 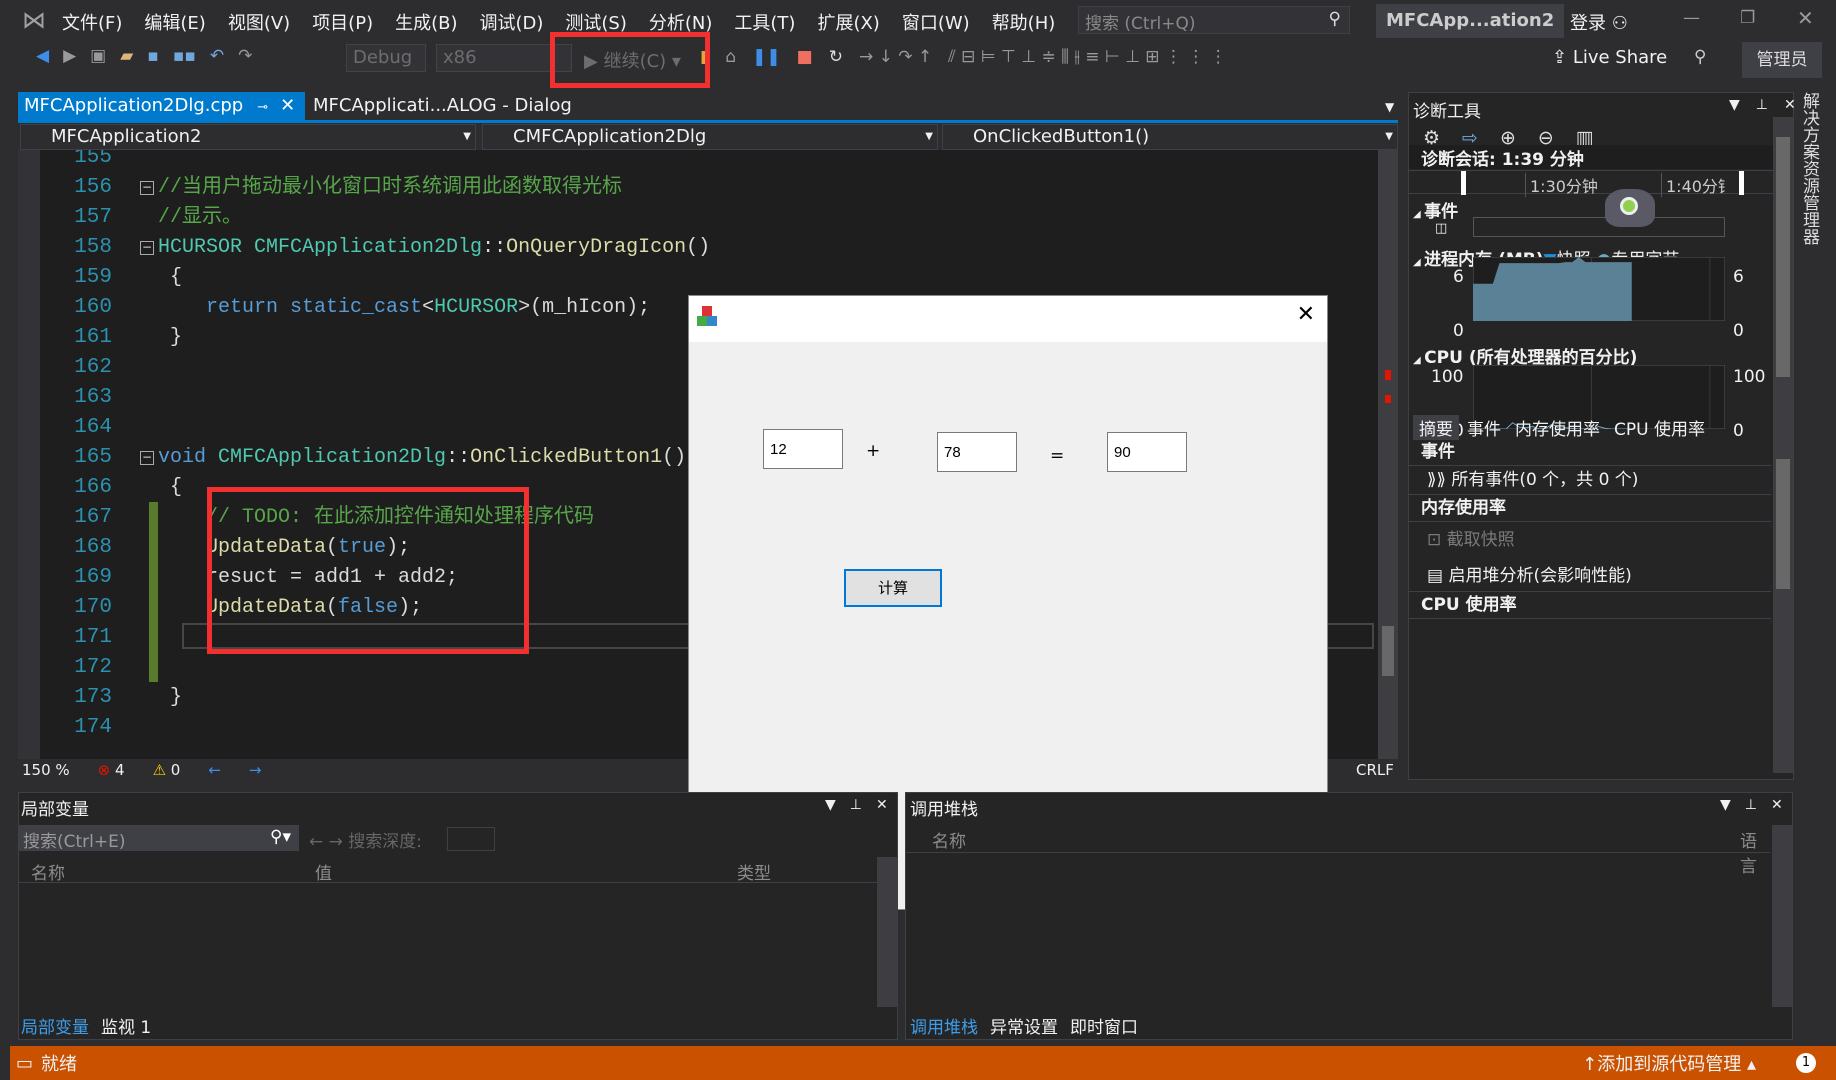 What do you see at coordinates (55, 1025) in the screenshot?
I see `tab-locals: 局部变量` at bounding box center [55, 1025].